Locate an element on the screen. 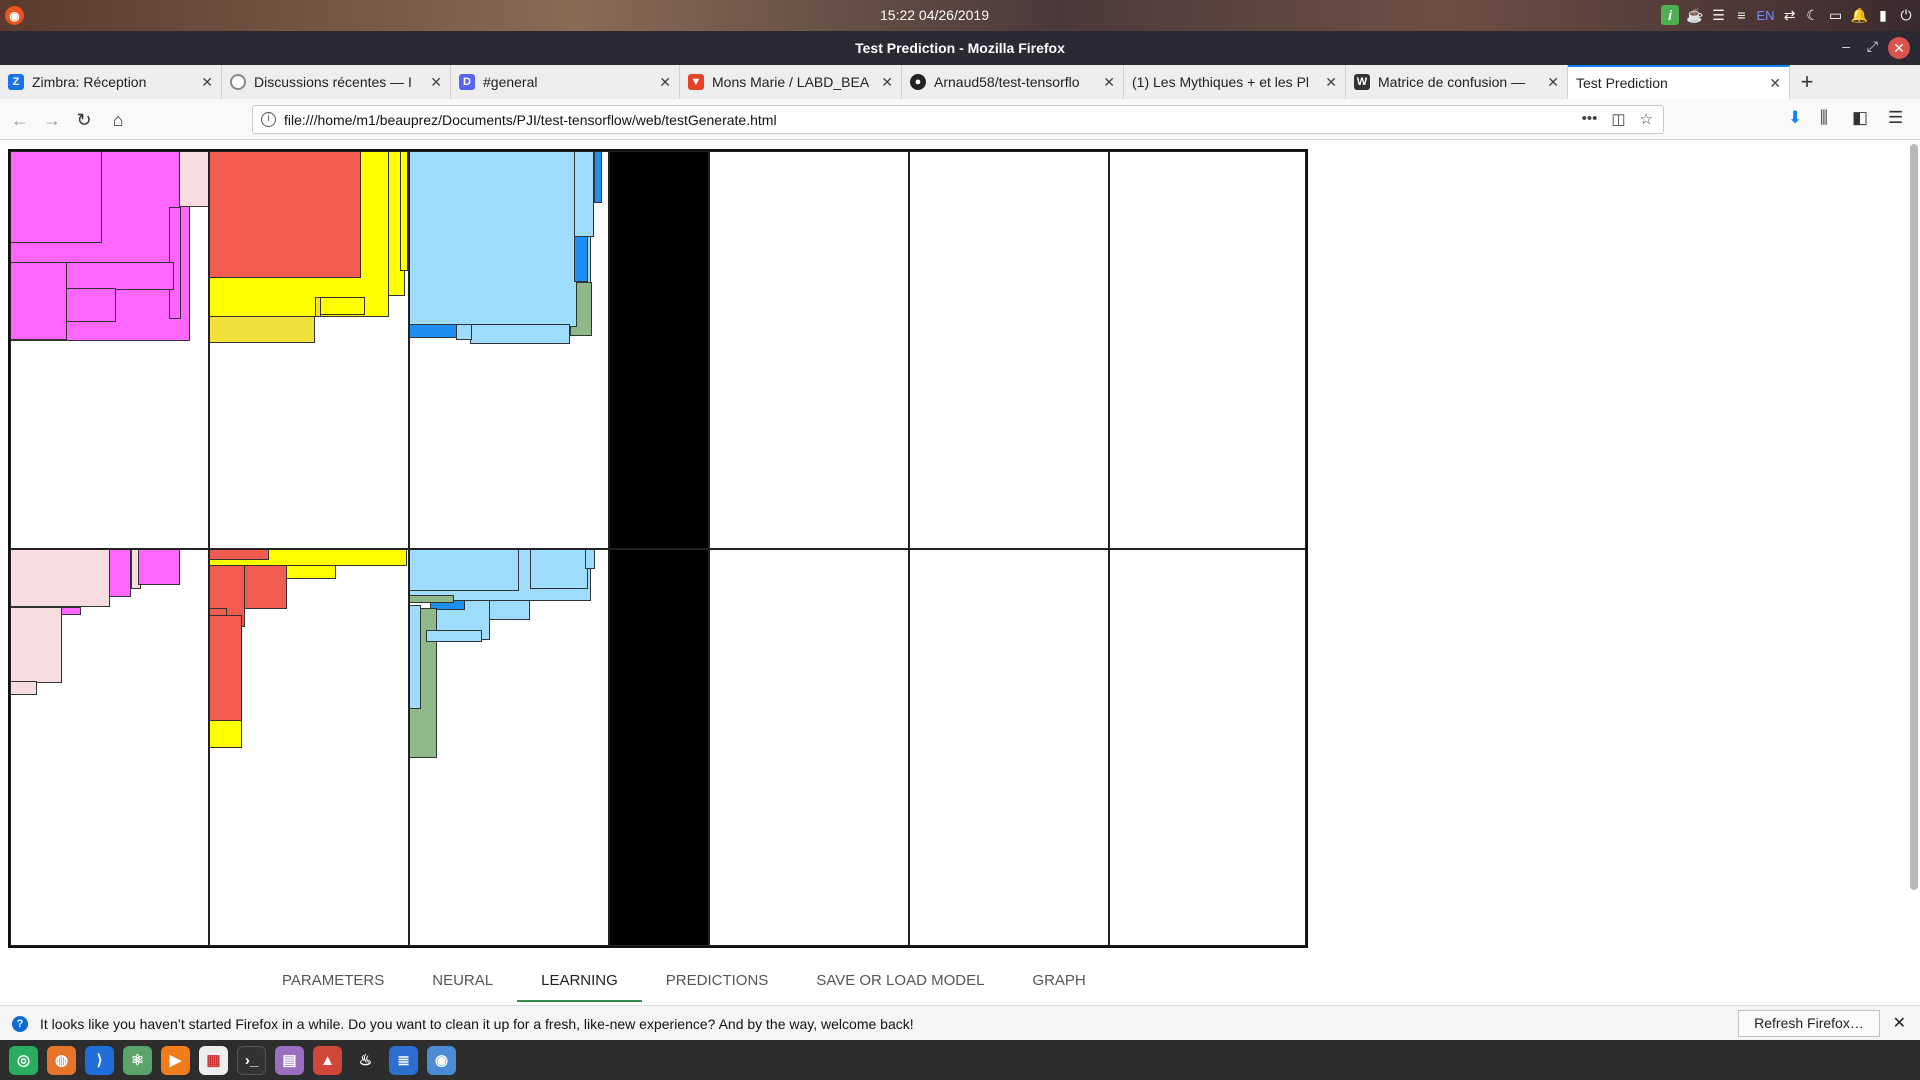 The image size is (1920, 1080). tab-github: ● Arnaud58/test-tensorflo ✕ is located at coordinates (1013, 82).